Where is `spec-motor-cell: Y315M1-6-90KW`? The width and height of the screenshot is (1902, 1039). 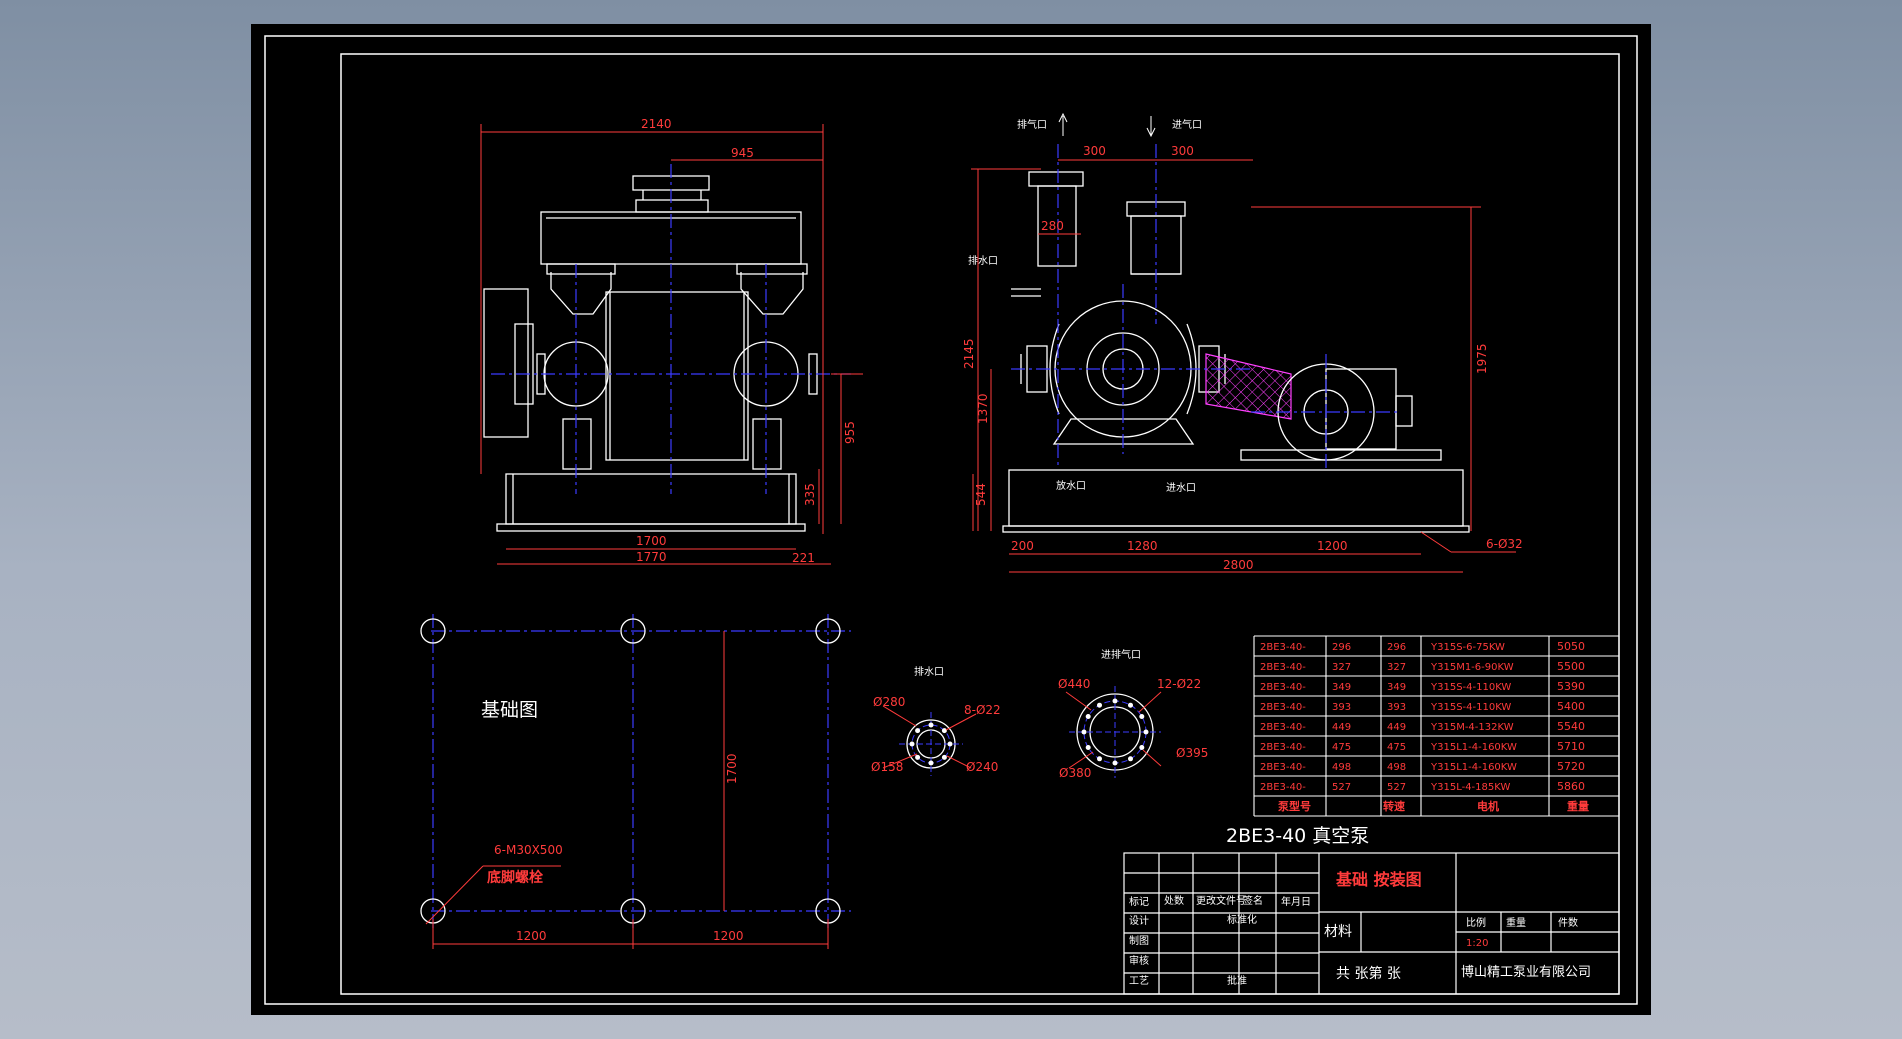
spec-motor-cell: Y315M1-6-90KW is located at coordinates (1472, 667).